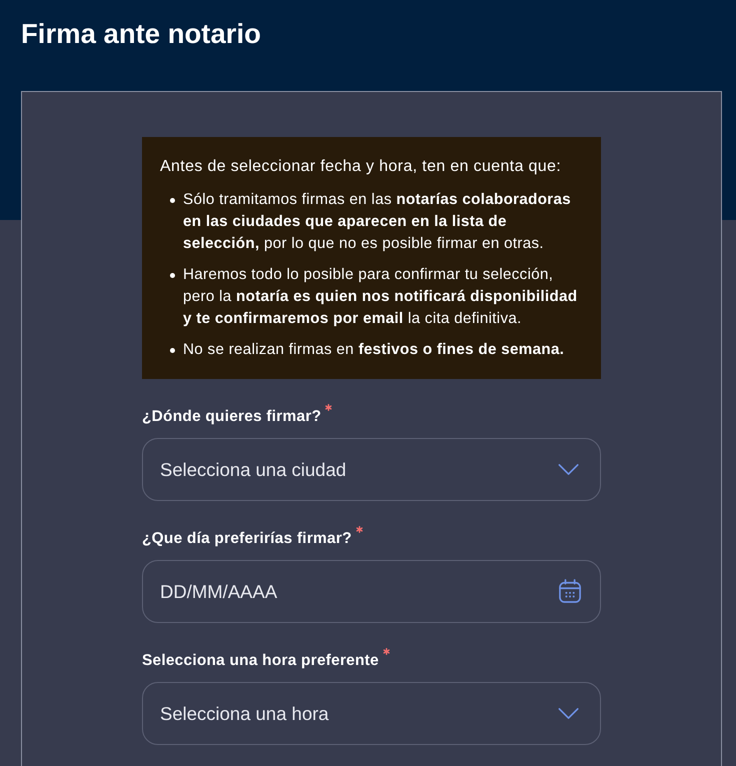  What do you see at coordinates (377, 222) in the screenshot?
I see `notice-item: Sólo tramitamos firmas en las notarías colaboradoras en las ciudades que aparecen en la lista de selección, por lo que no es posible firmar en otras.` at bounding box center [377, 222].